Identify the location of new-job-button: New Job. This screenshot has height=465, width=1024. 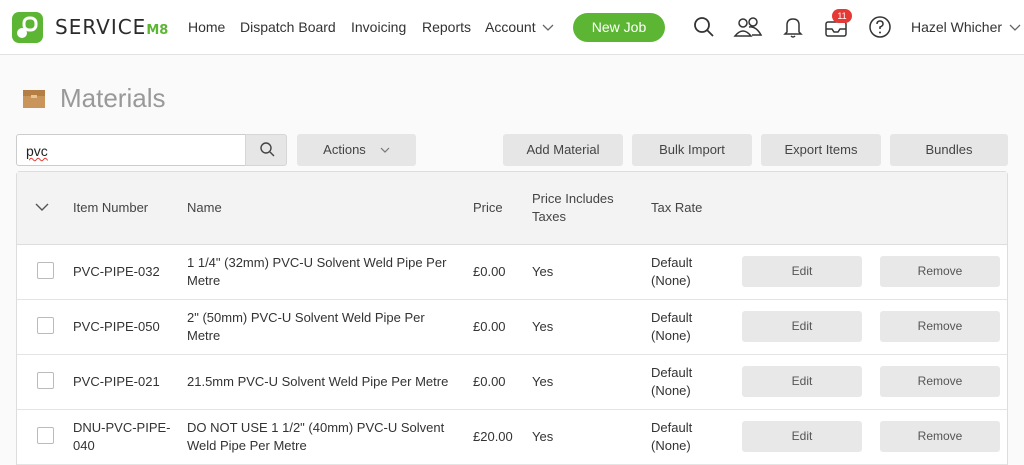
(619, 27).